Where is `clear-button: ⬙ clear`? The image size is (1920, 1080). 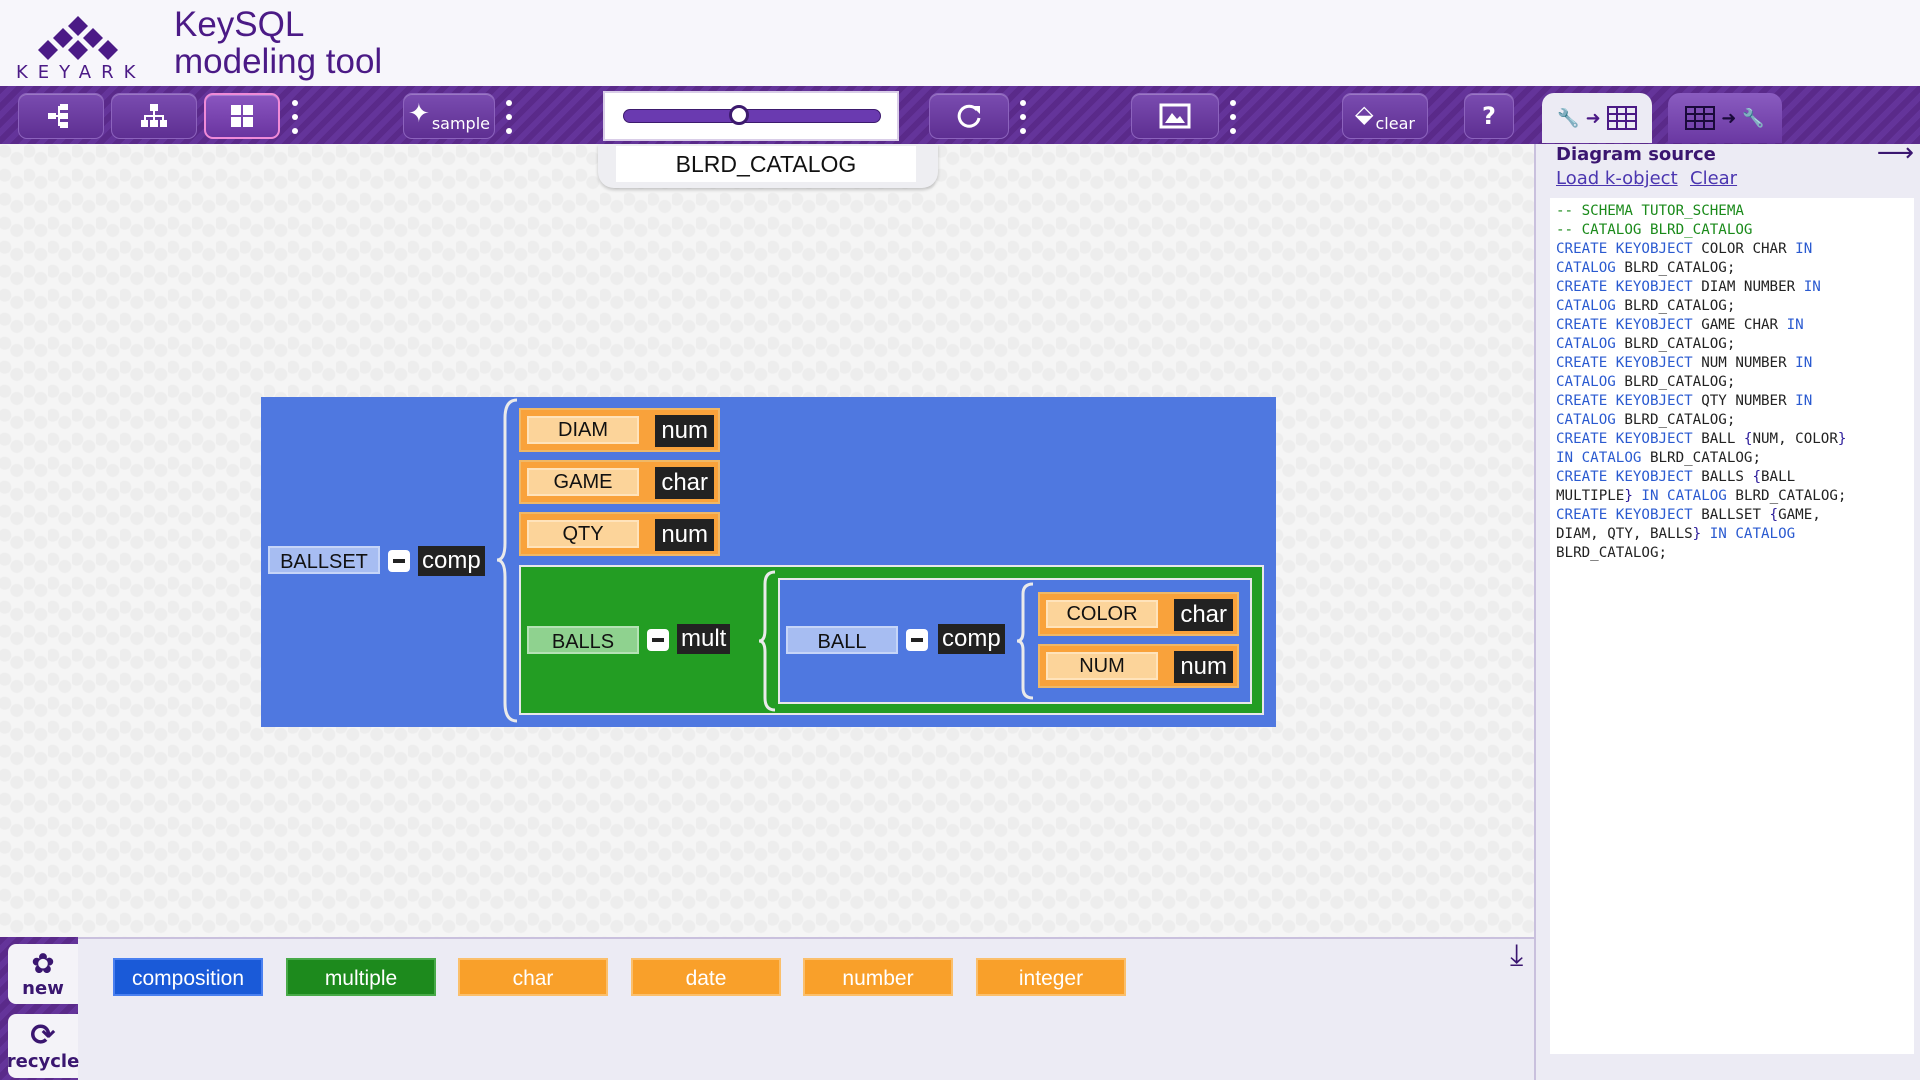
clear-button: ⬙ clear is located at coordinates (1385, 116).